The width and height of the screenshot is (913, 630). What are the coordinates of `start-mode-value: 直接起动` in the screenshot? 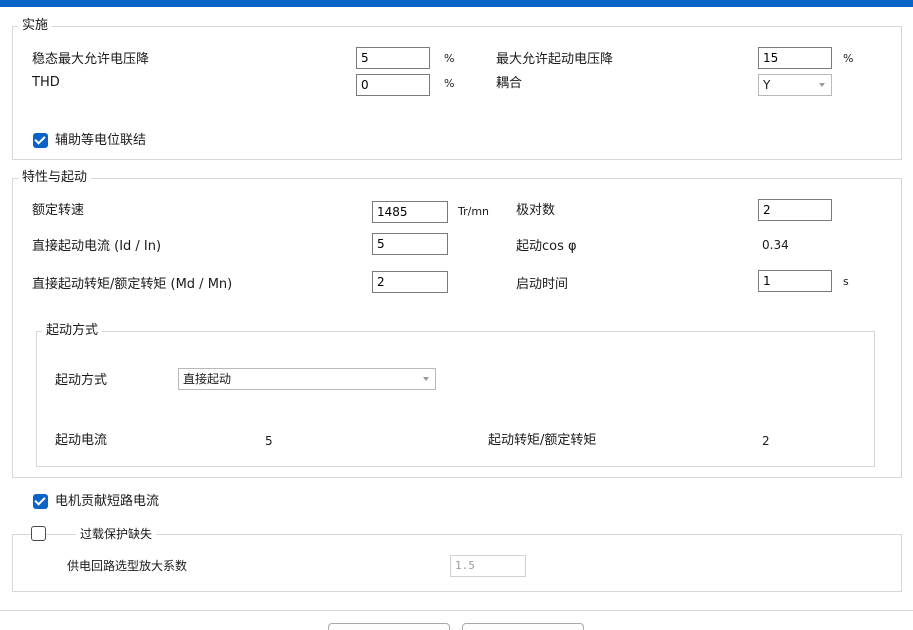 It's located at (207, 379).